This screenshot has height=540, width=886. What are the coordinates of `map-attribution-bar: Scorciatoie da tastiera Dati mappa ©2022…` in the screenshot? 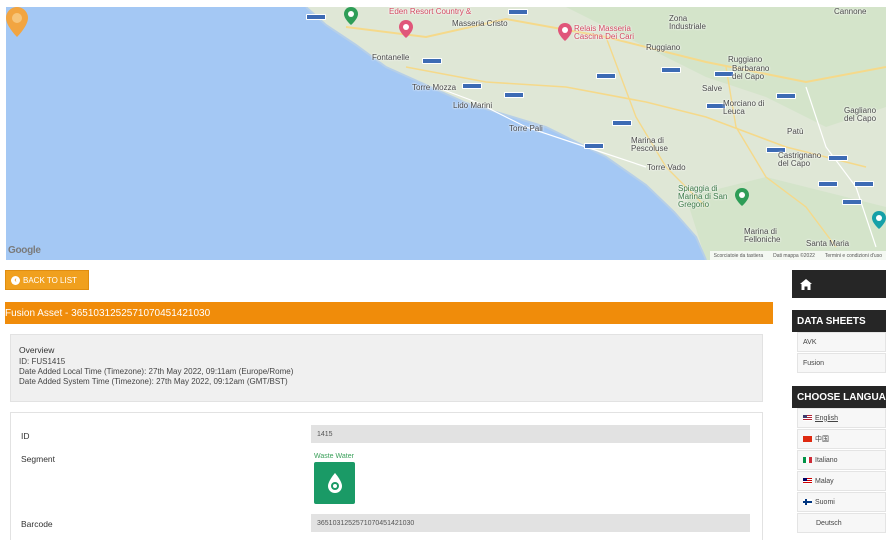 It's located at (797, 255).